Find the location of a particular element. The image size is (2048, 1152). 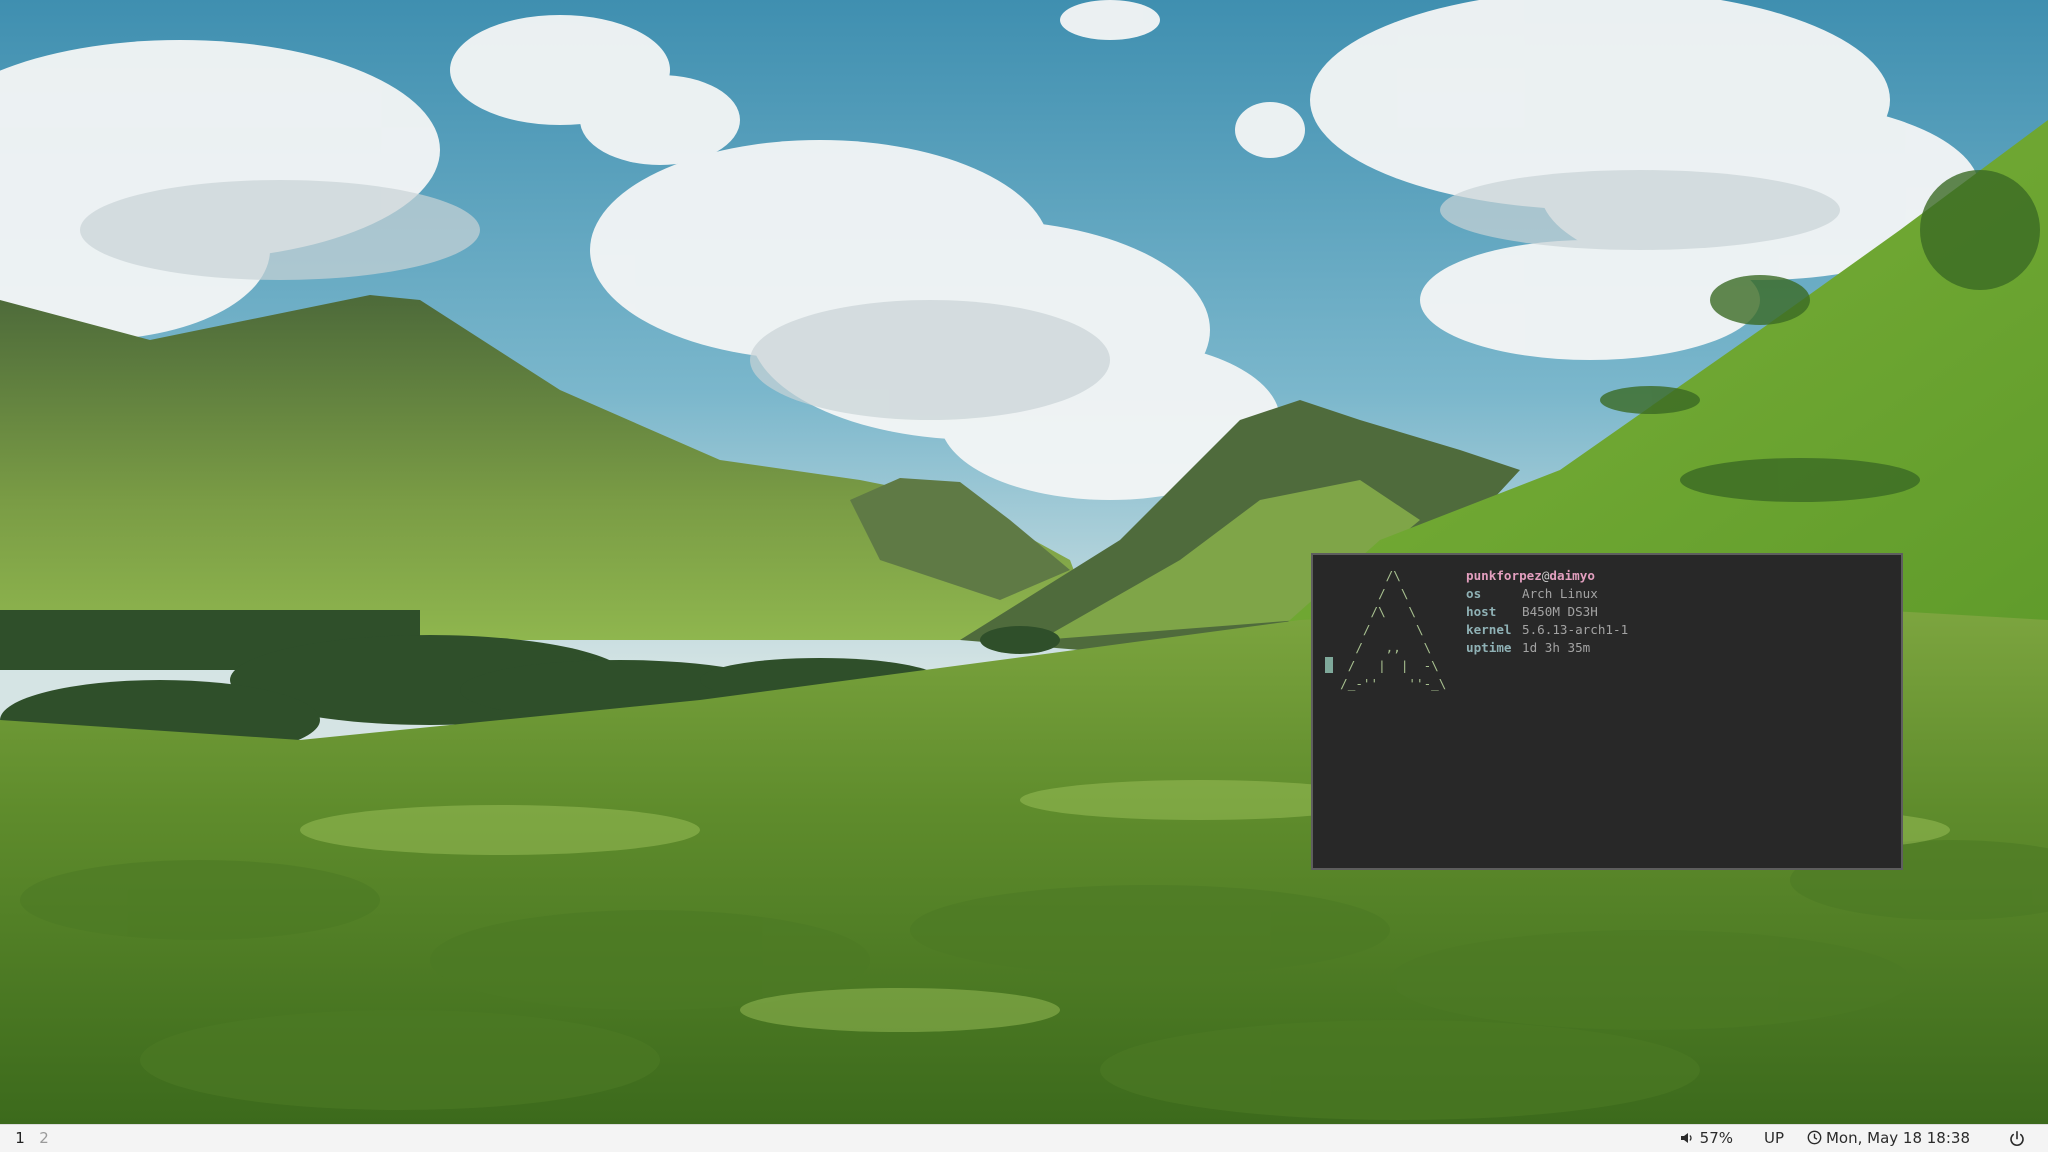

info-value: 1d 3h 35m is located at coordinates (1556, 647).